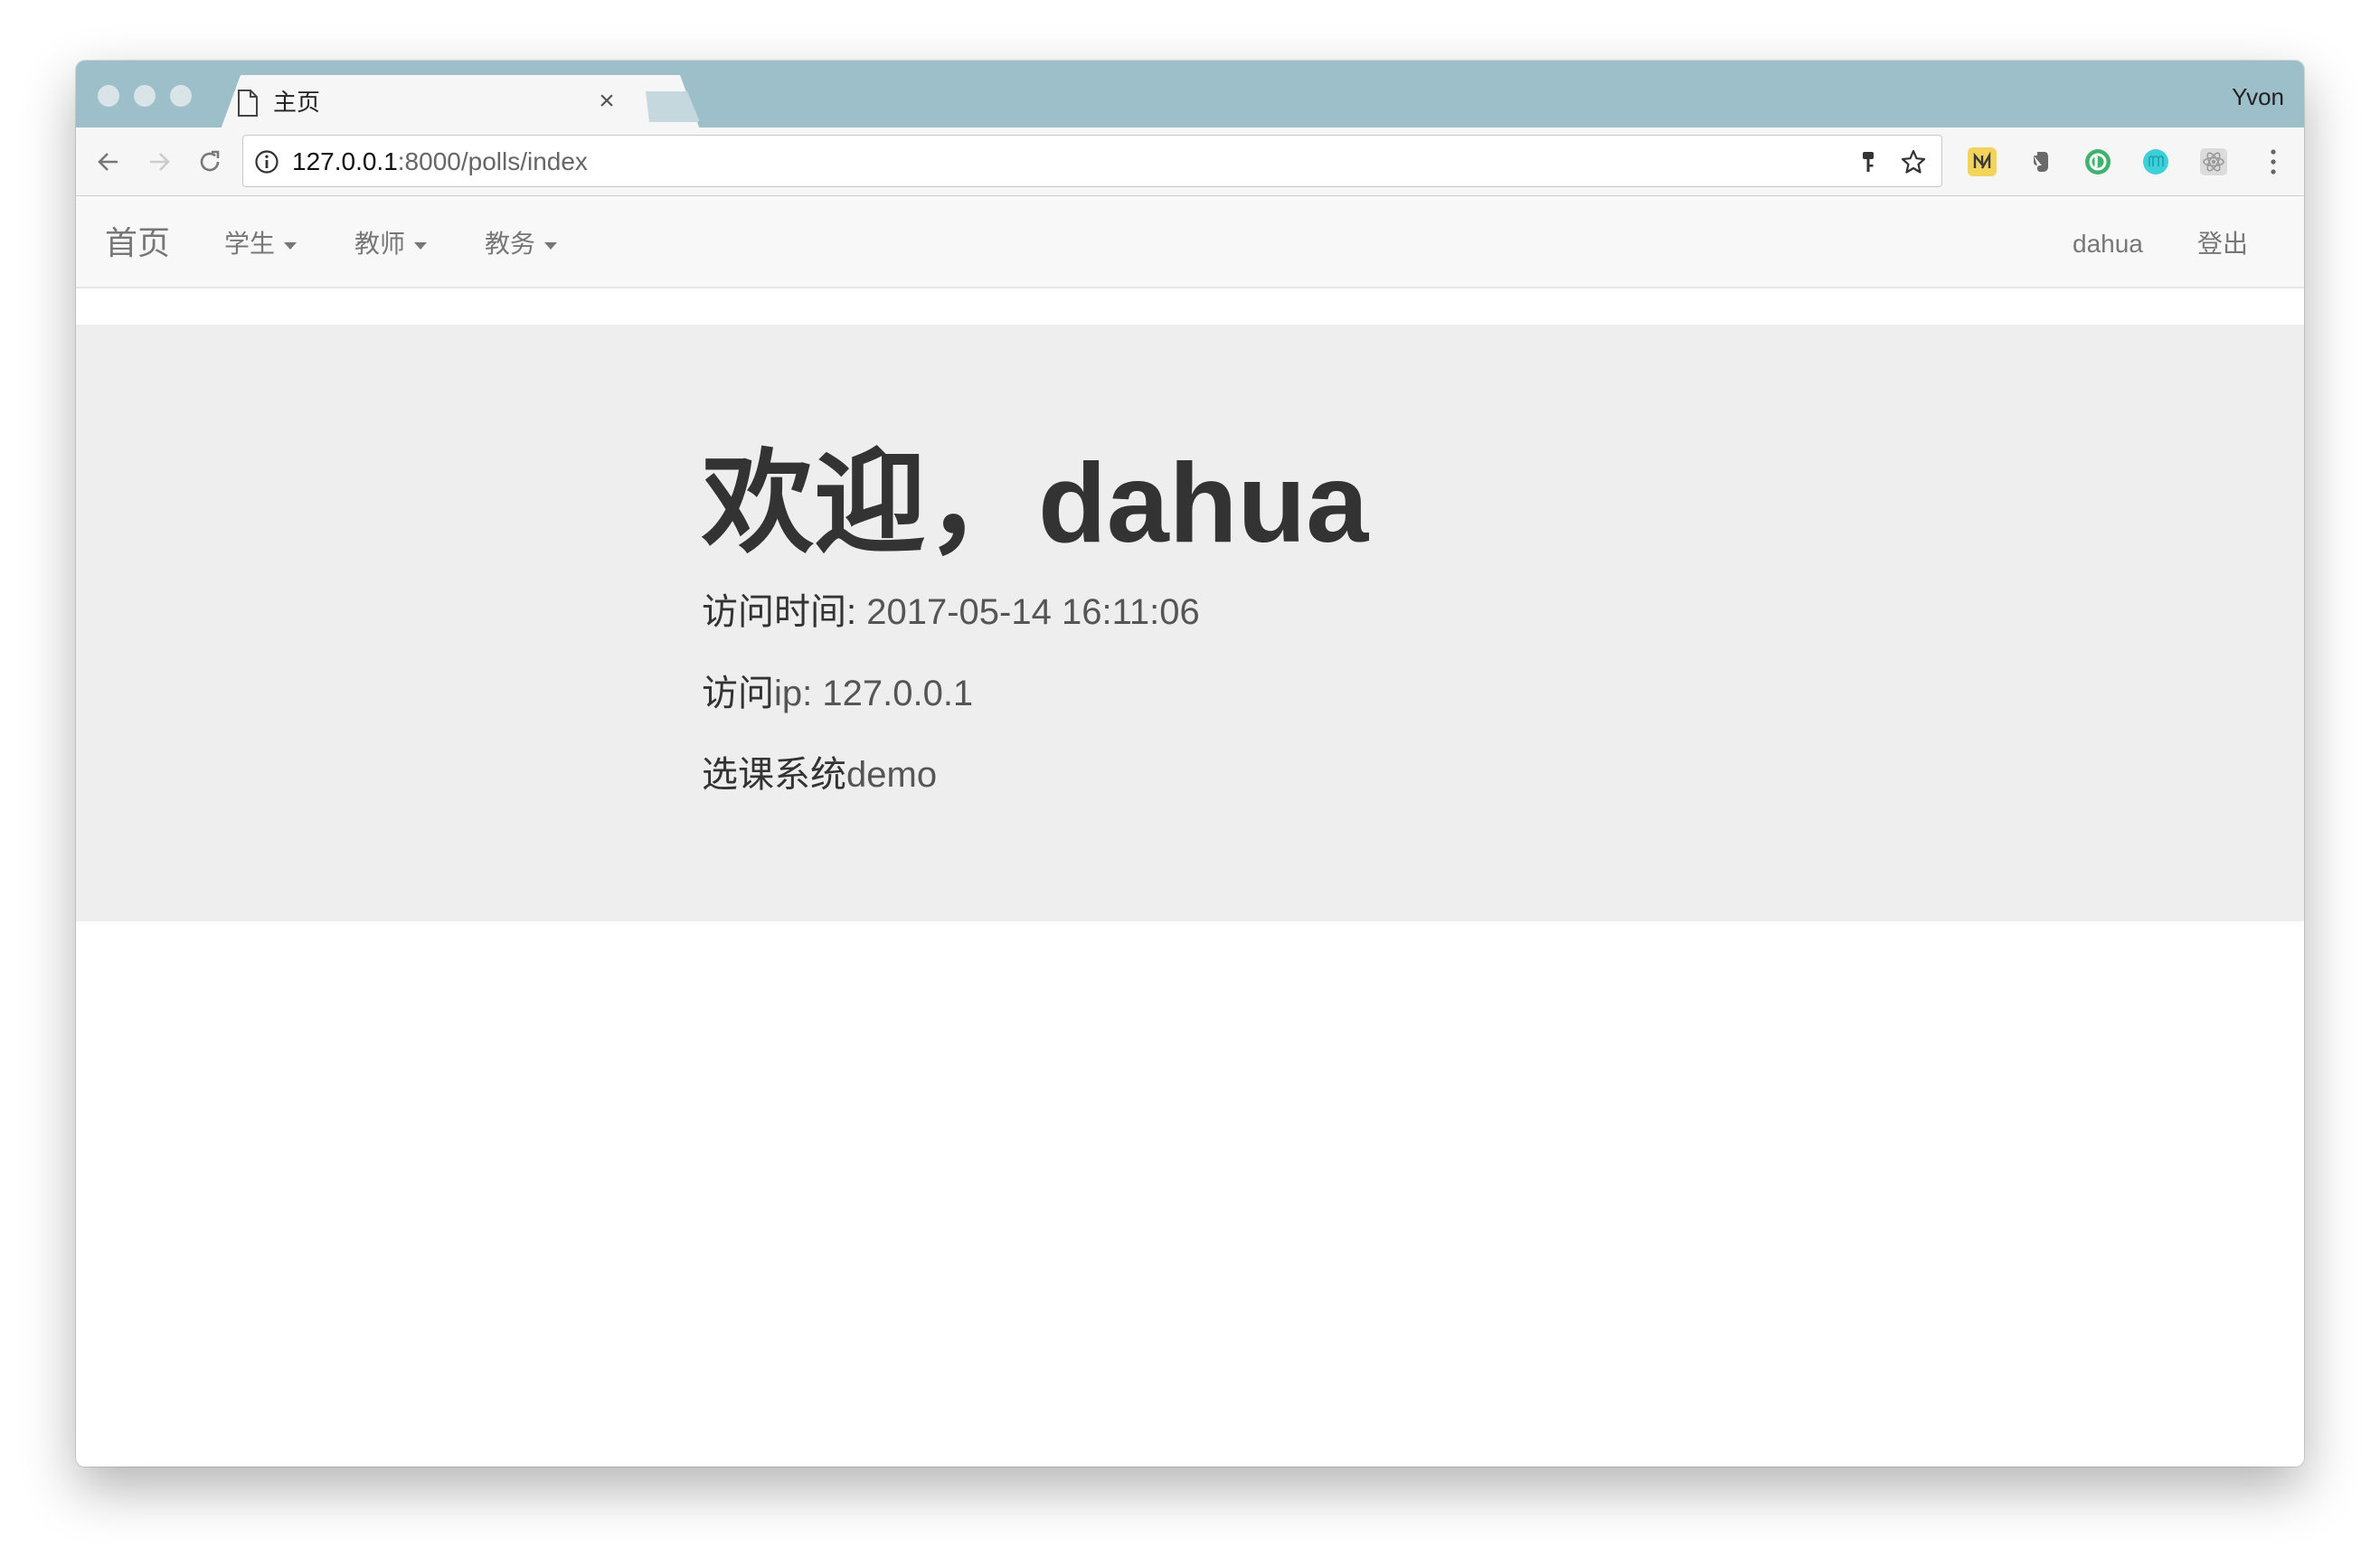  Describe the element at coordinates (1092, 161) in the screenshot. I see `address-bar: 127.0.0.1:8000/polls/index` at that location.